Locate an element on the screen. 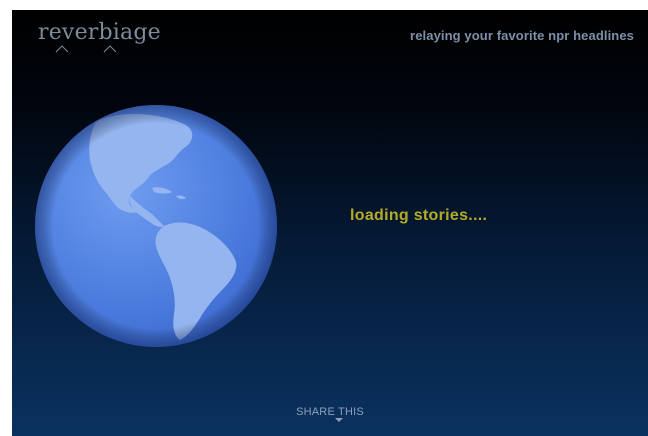 The image size is (648, 436). share-area: SHARE THIS is located at coordinates (330, 411).